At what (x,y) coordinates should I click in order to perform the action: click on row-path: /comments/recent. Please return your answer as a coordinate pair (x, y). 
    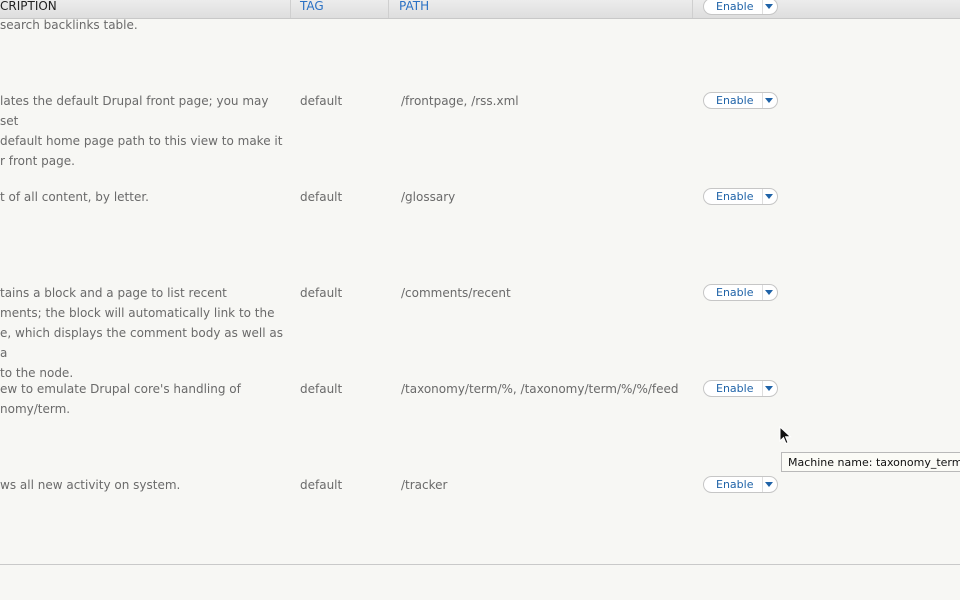
    Looking at the image, I should click on (456, 293).